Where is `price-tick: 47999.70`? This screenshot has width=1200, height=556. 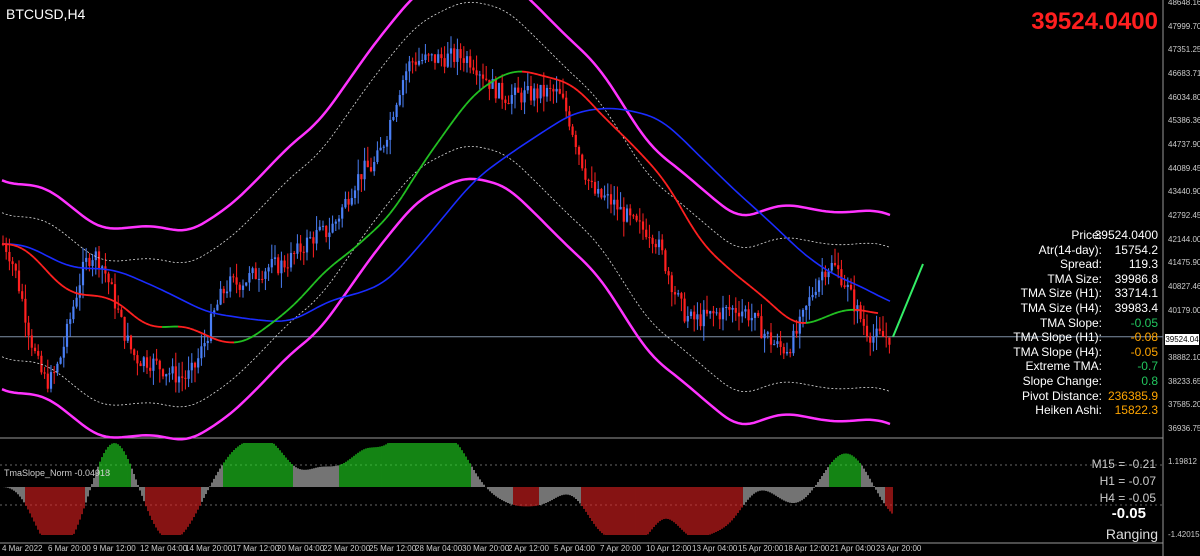 price-tick: 47999.70 is located at coordinates (1184, 26).